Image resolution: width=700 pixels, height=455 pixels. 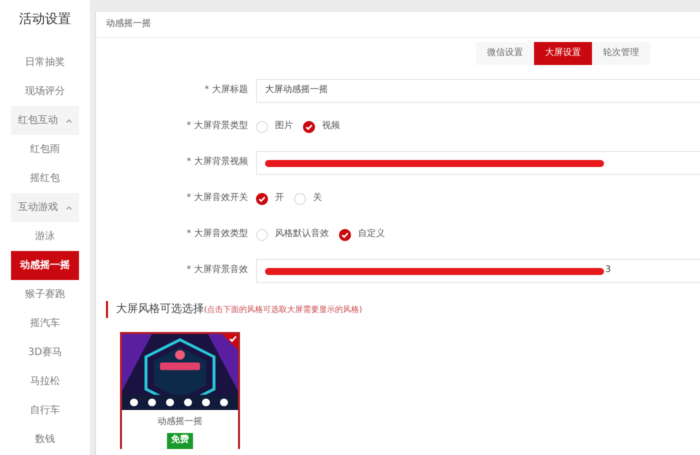 I want to click on input-field, so click(x=478, y=163).